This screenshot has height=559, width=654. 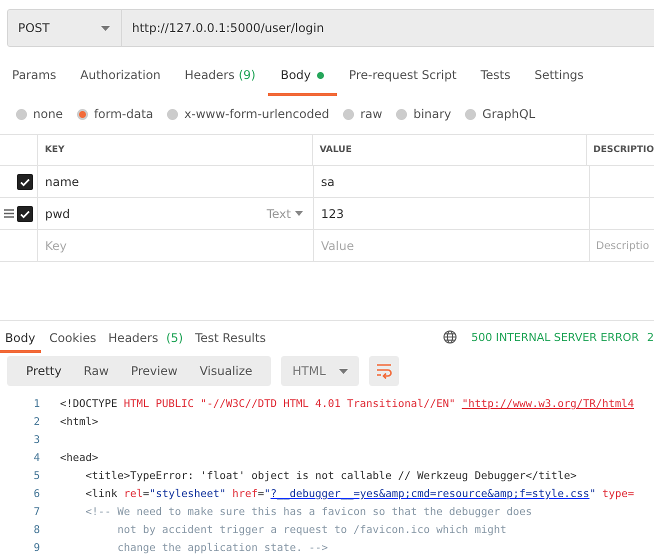 What do you see at coordinates (36, 476) in the screenshot?
I see `line-number: 5` at bounding box center [36, 476].